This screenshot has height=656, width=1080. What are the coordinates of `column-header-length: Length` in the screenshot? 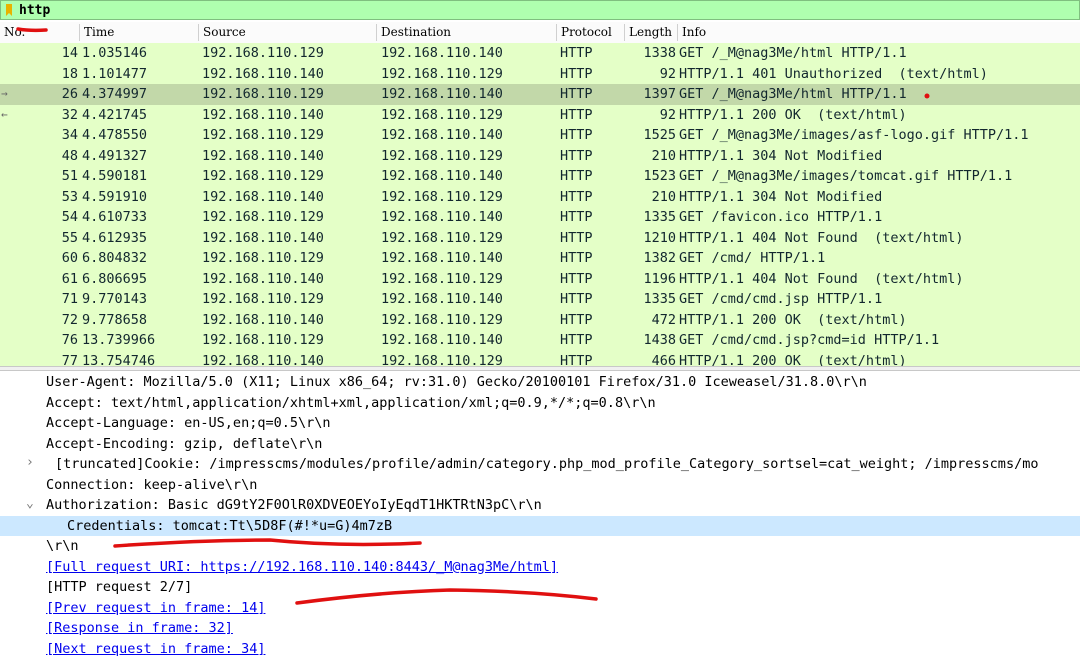 It's located at (650, 32).